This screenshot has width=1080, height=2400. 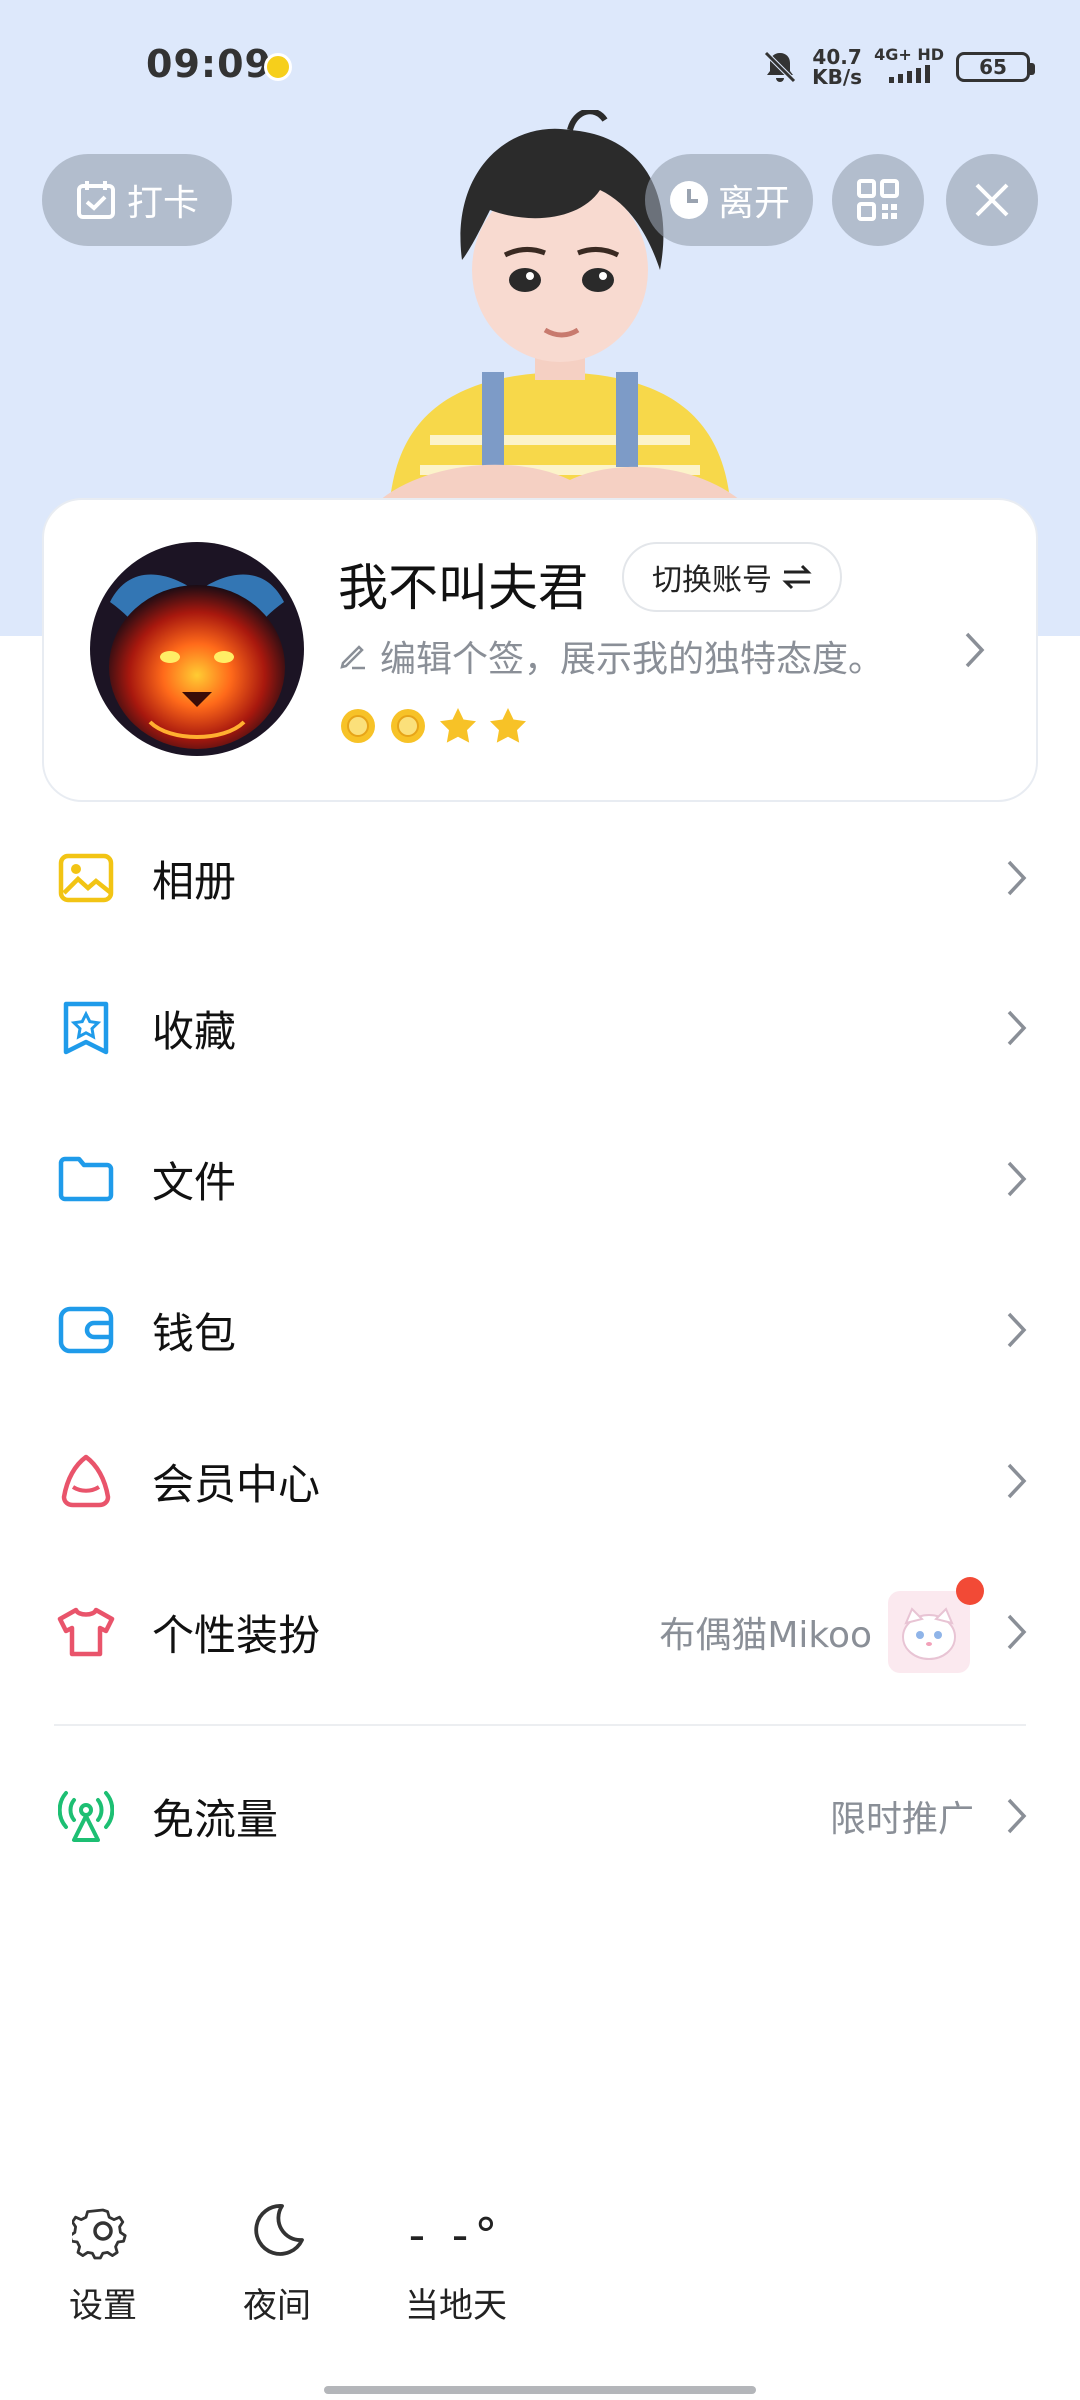 What do you see at coordinates (95, 200) in the screenshot?
I see `calendar-check-icon` at bounding box center [95, 200].